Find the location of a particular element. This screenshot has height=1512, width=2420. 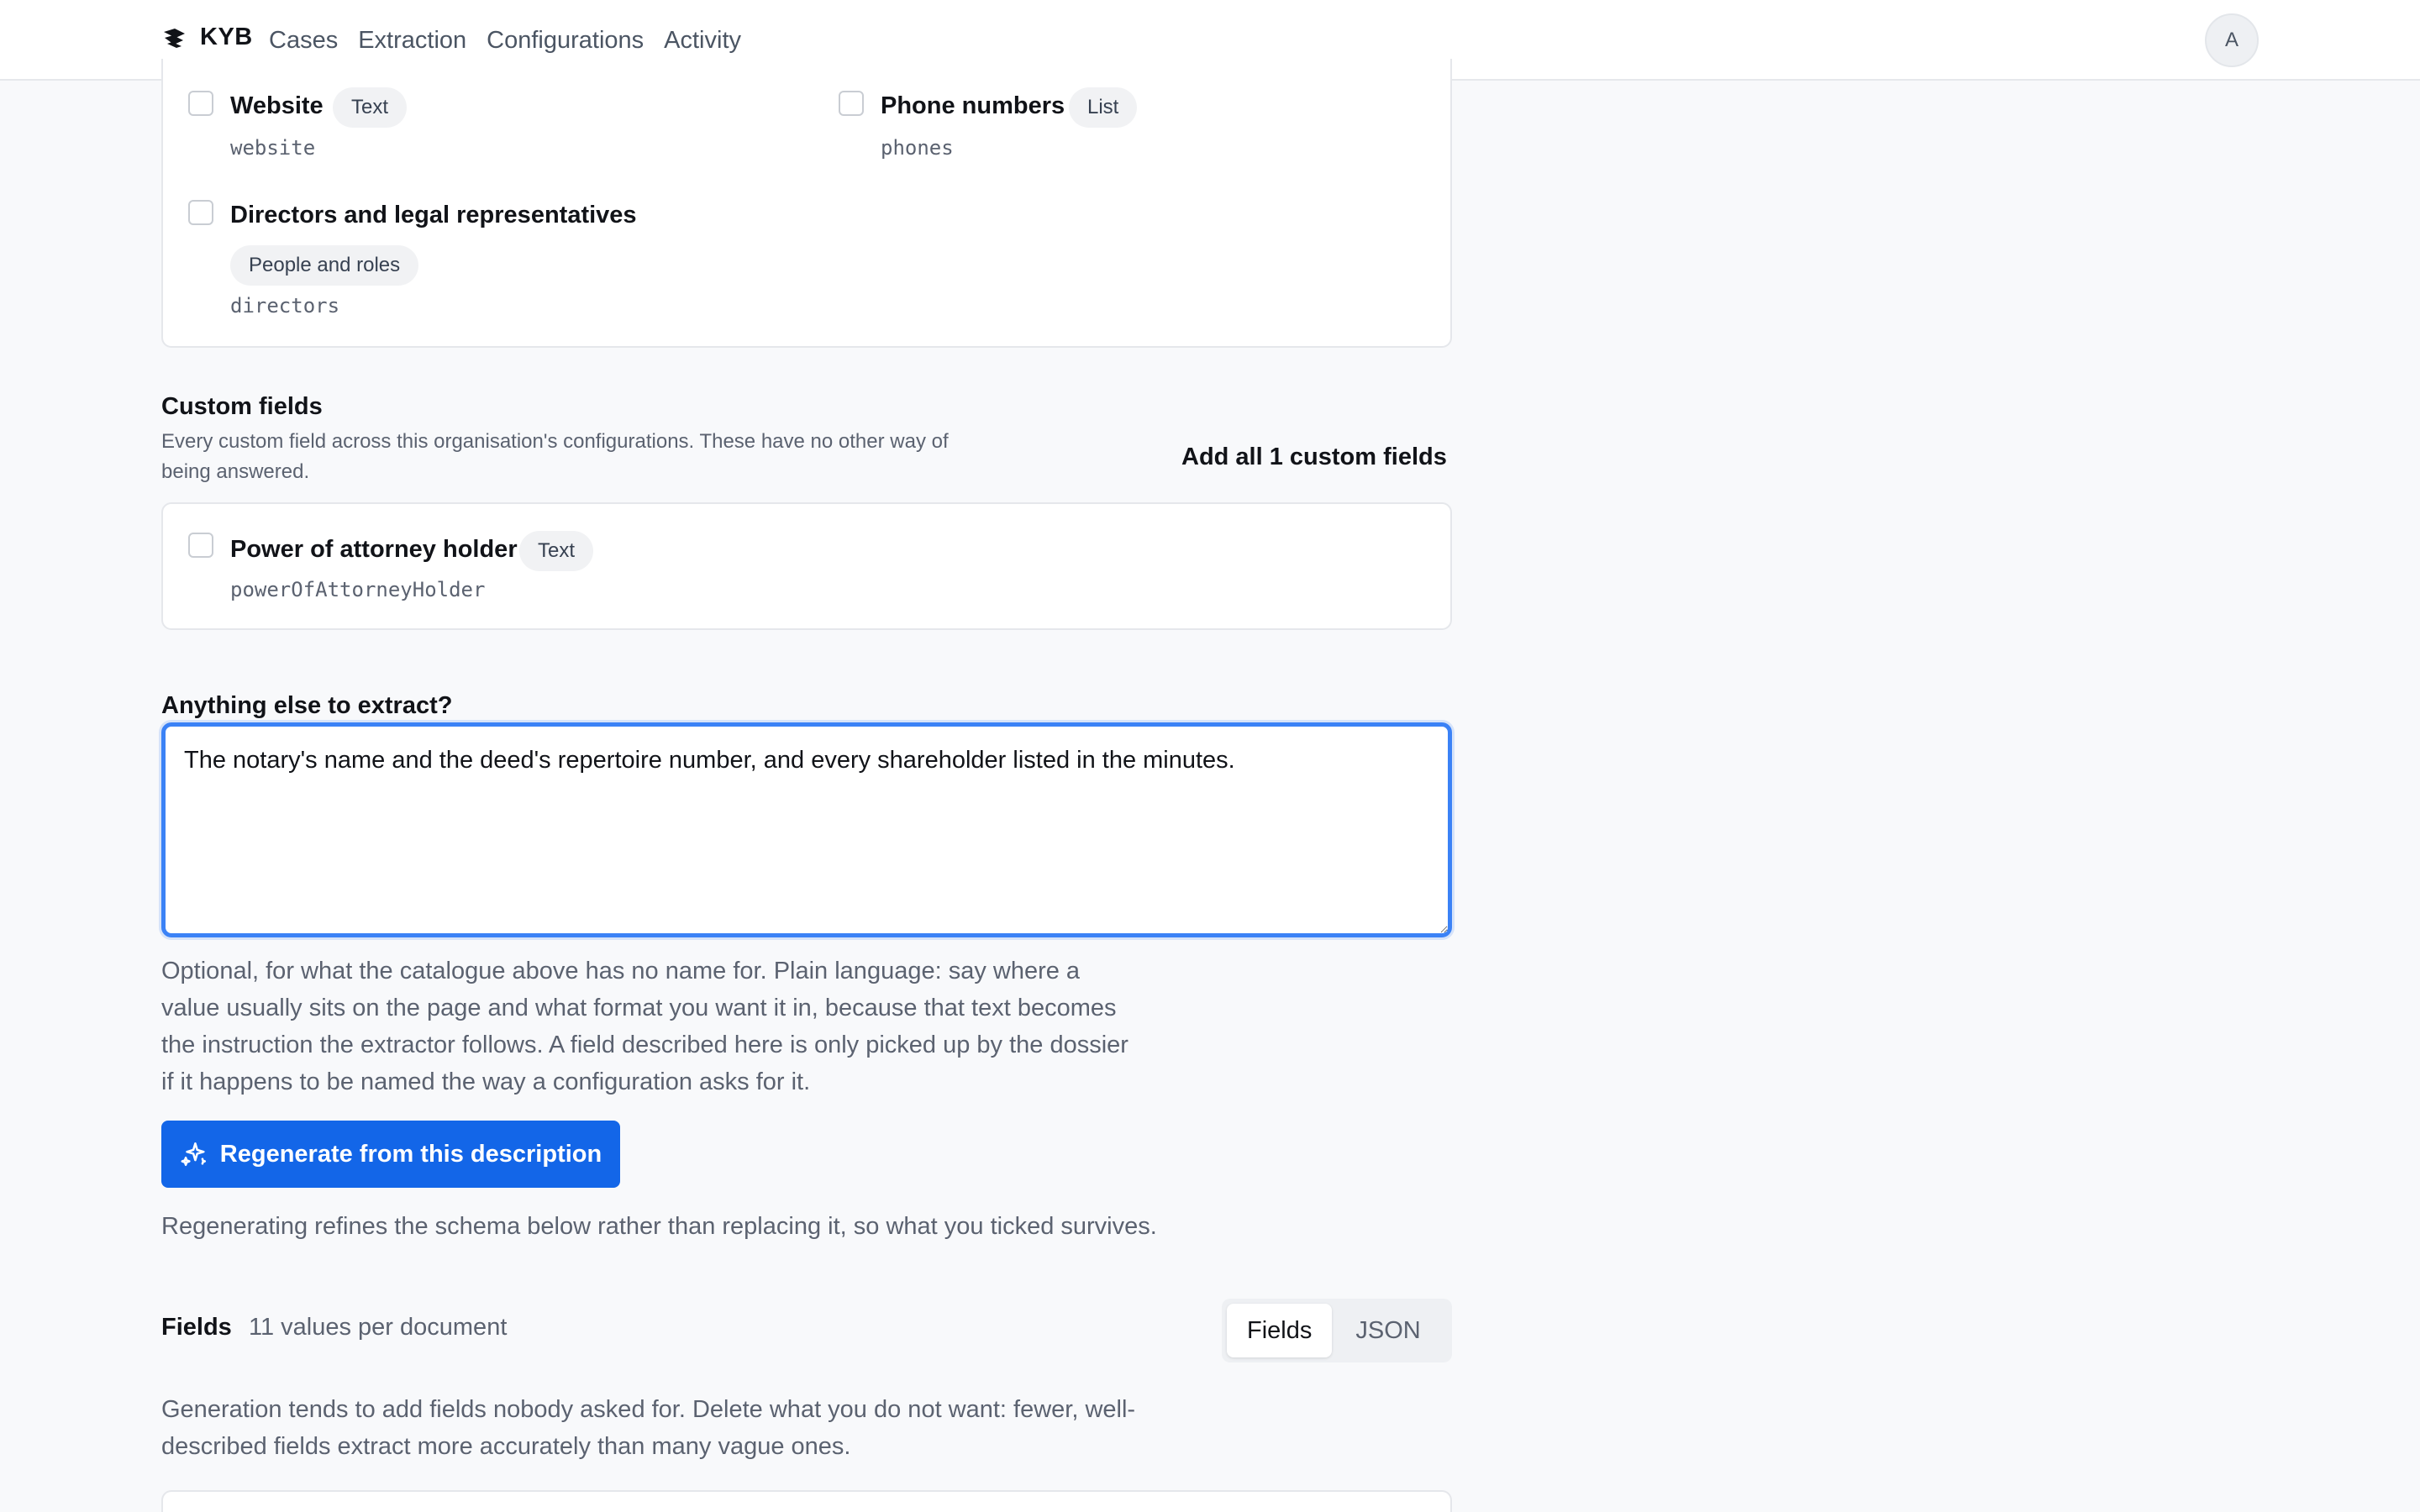

field-type-badge: People and roles is located at coordinates (324, 265).